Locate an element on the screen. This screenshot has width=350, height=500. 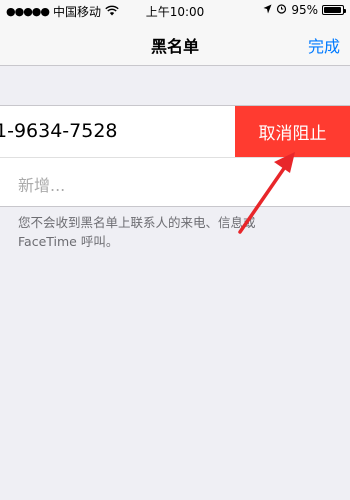
battery-percent: 95% is located at coordinates (304, 10).